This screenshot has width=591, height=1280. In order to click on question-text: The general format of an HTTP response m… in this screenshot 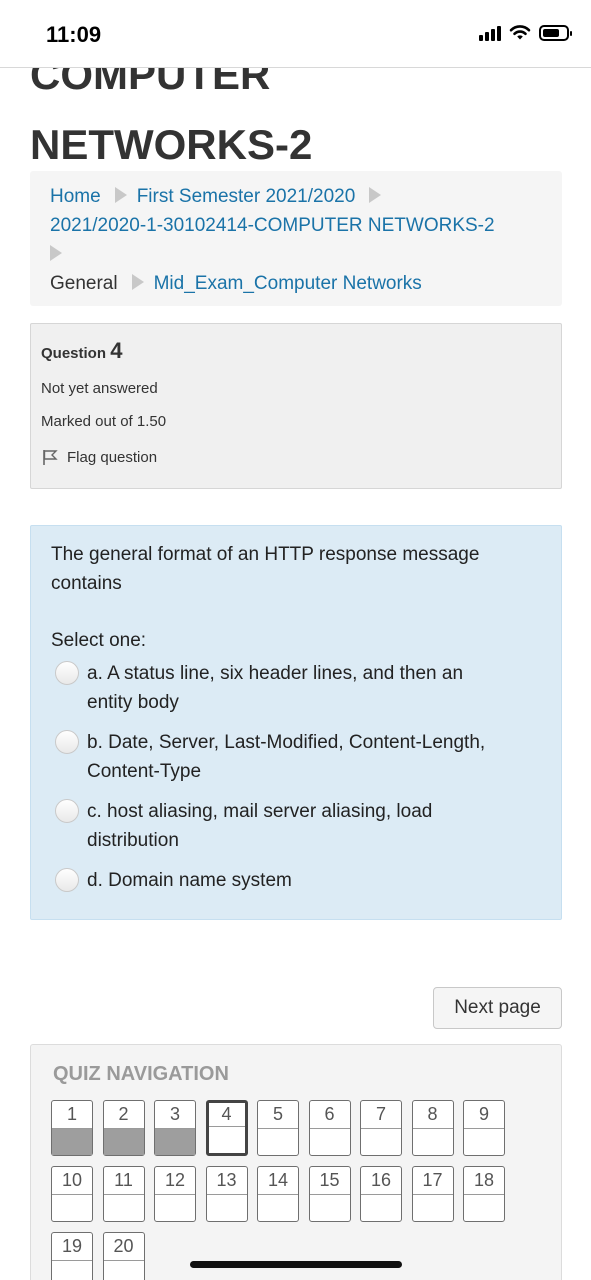, I will do `click(265, 569)`.